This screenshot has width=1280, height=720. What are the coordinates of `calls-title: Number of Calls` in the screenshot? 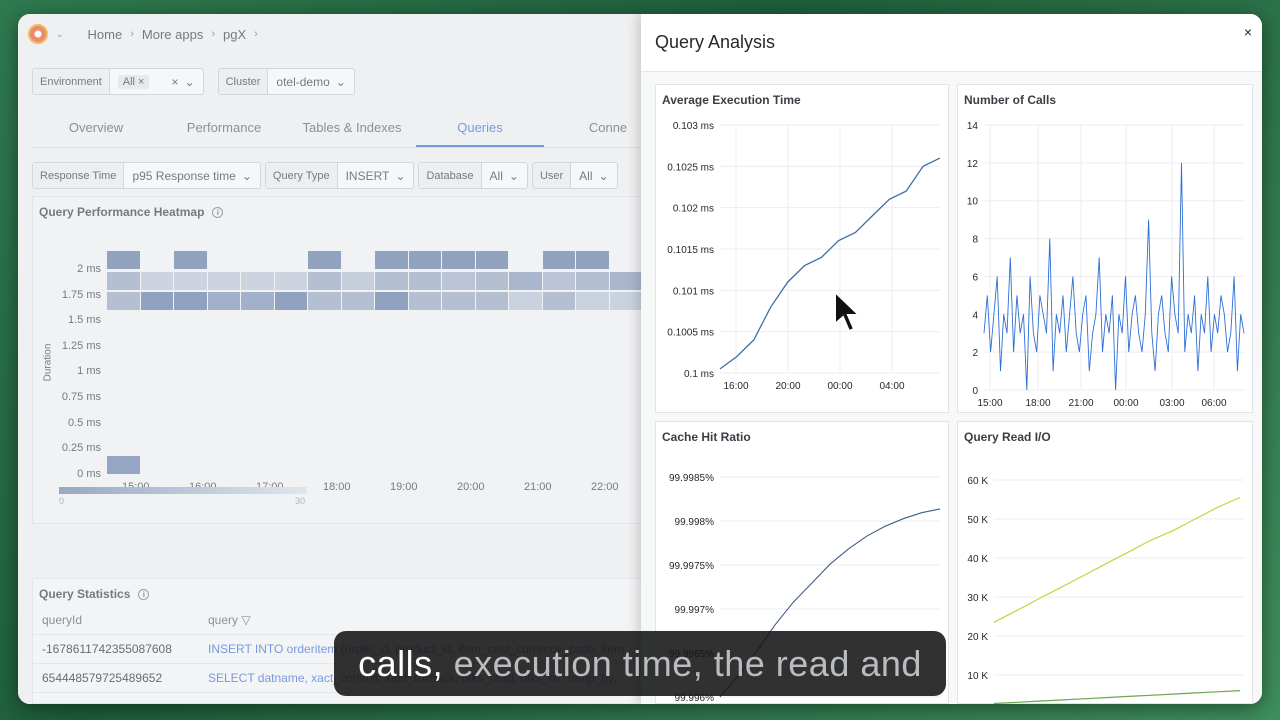 It's located at (1010, 100).